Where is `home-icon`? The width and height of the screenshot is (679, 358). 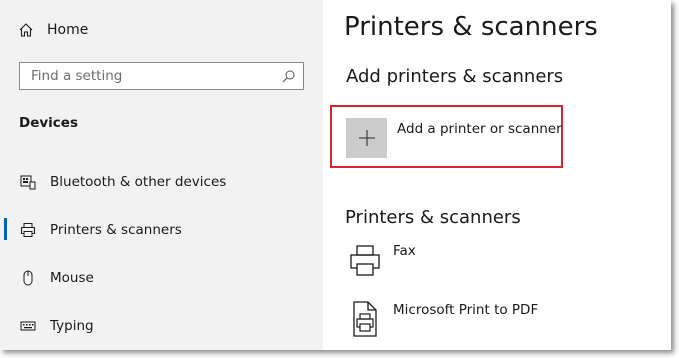
home-icon is located at coordinates (26, 30).